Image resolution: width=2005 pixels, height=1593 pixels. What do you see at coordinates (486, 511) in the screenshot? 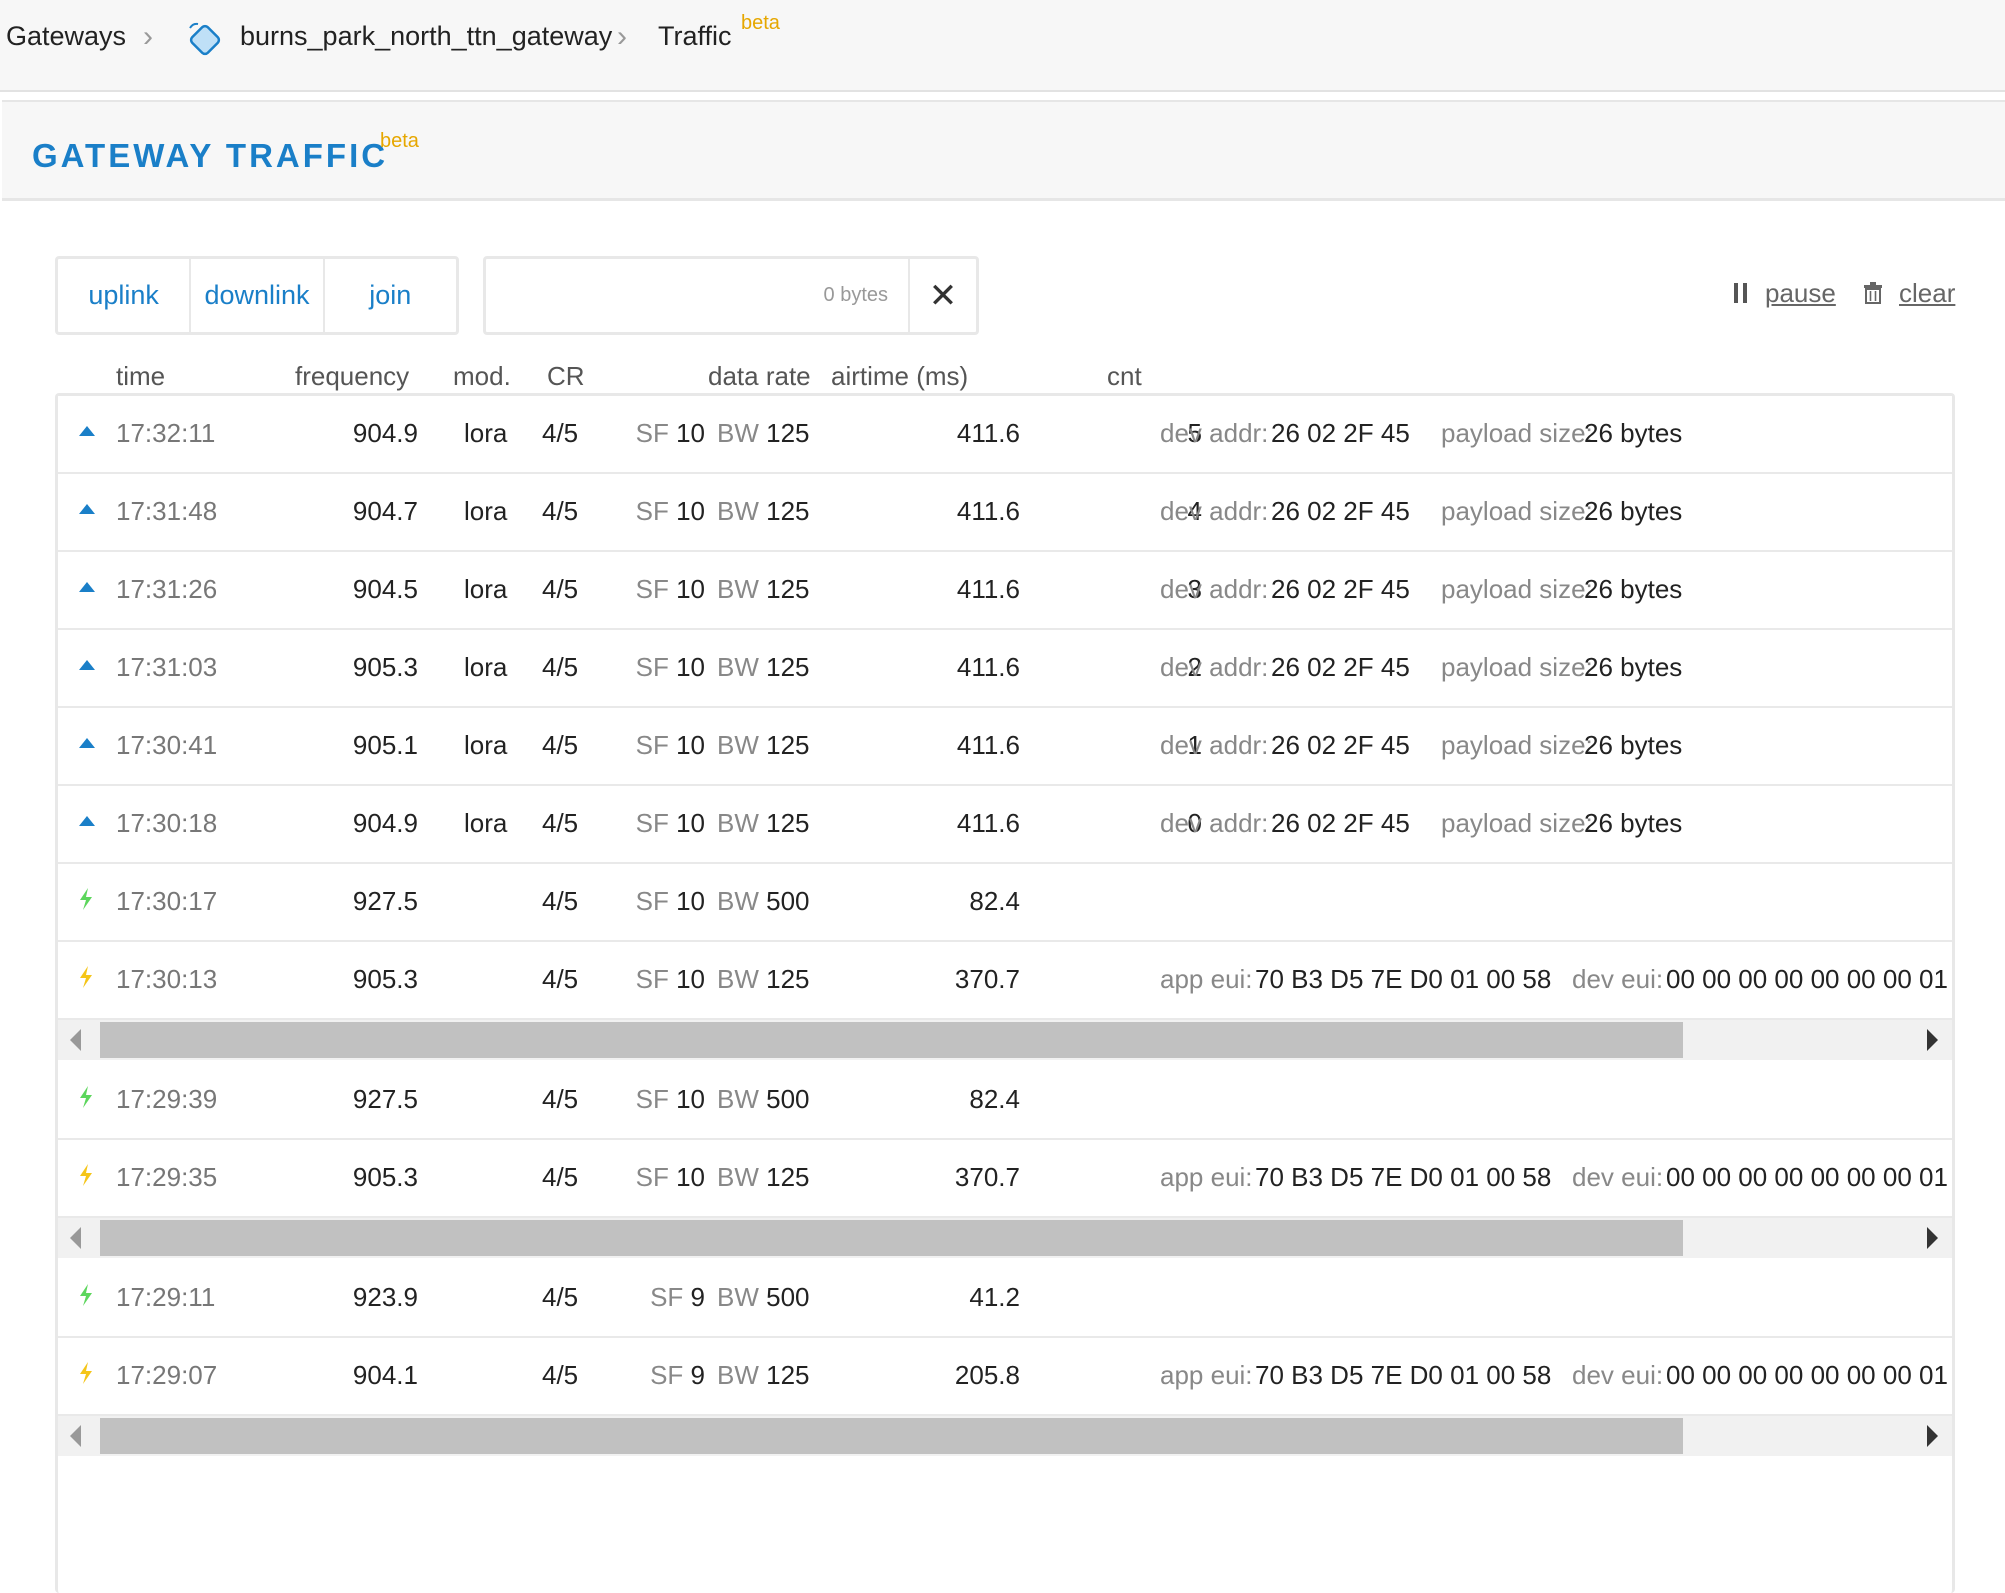
I see `row-modulation: lora` at bounding box center [486, 511].